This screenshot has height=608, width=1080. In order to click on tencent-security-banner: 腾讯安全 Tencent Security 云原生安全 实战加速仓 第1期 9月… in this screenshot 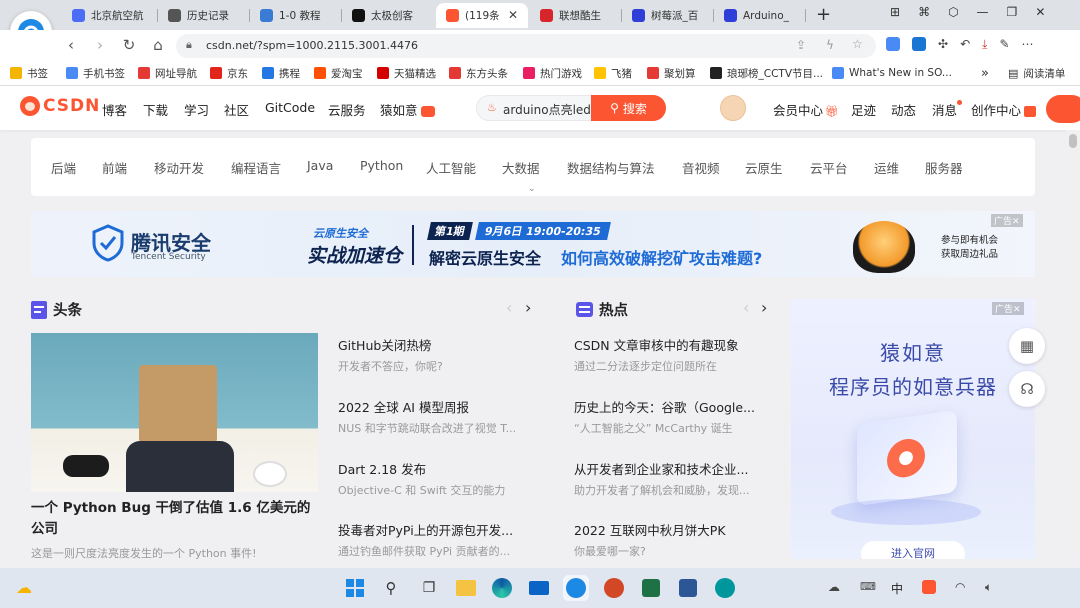, I will do `click(533, 244)`.